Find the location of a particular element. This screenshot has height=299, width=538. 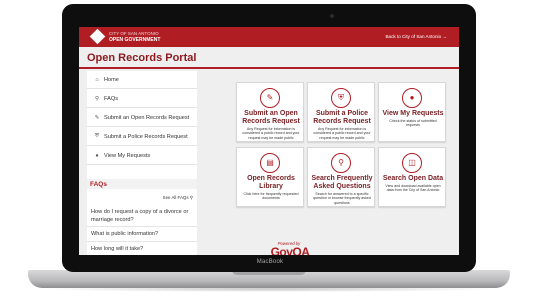

logo-line2: OPEN GOVERNMENT is located at coordinates (135, 40).